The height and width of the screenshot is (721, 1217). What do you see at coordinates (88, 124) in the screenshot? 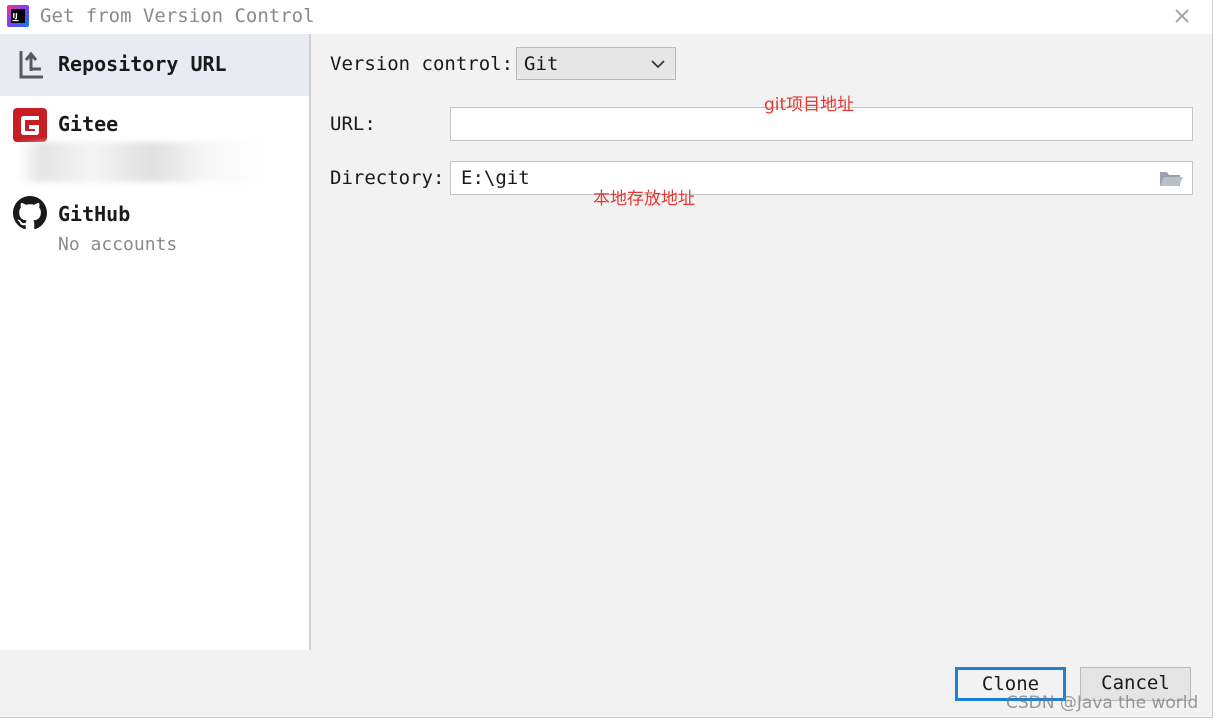
I see `sidebar-item-label: Gitee` at bounding box center [88, 124].